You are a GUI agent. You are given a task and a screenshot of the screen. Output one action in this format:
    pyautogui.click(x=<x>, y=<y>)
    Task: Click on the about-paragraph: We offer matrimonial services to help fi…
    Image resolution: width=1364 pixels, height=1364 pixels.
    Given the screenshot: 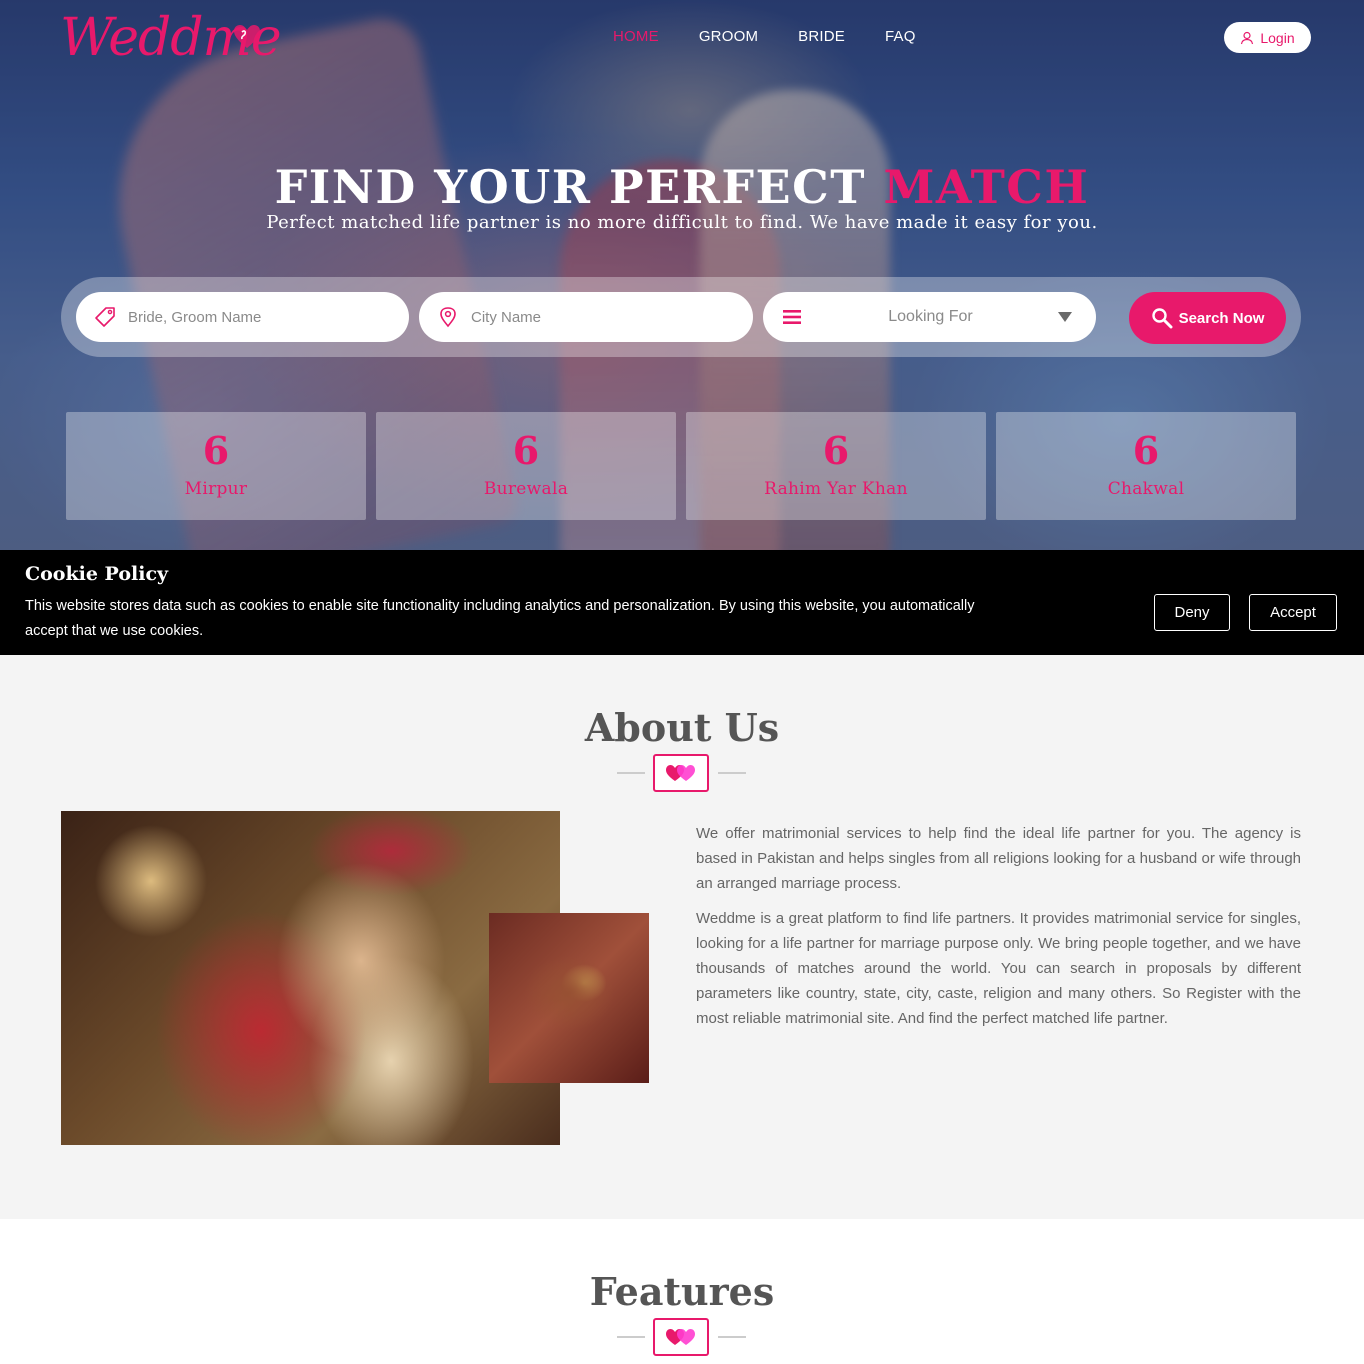 What is the action you would take?
    pyautogui.click(x=998, y=858)
    